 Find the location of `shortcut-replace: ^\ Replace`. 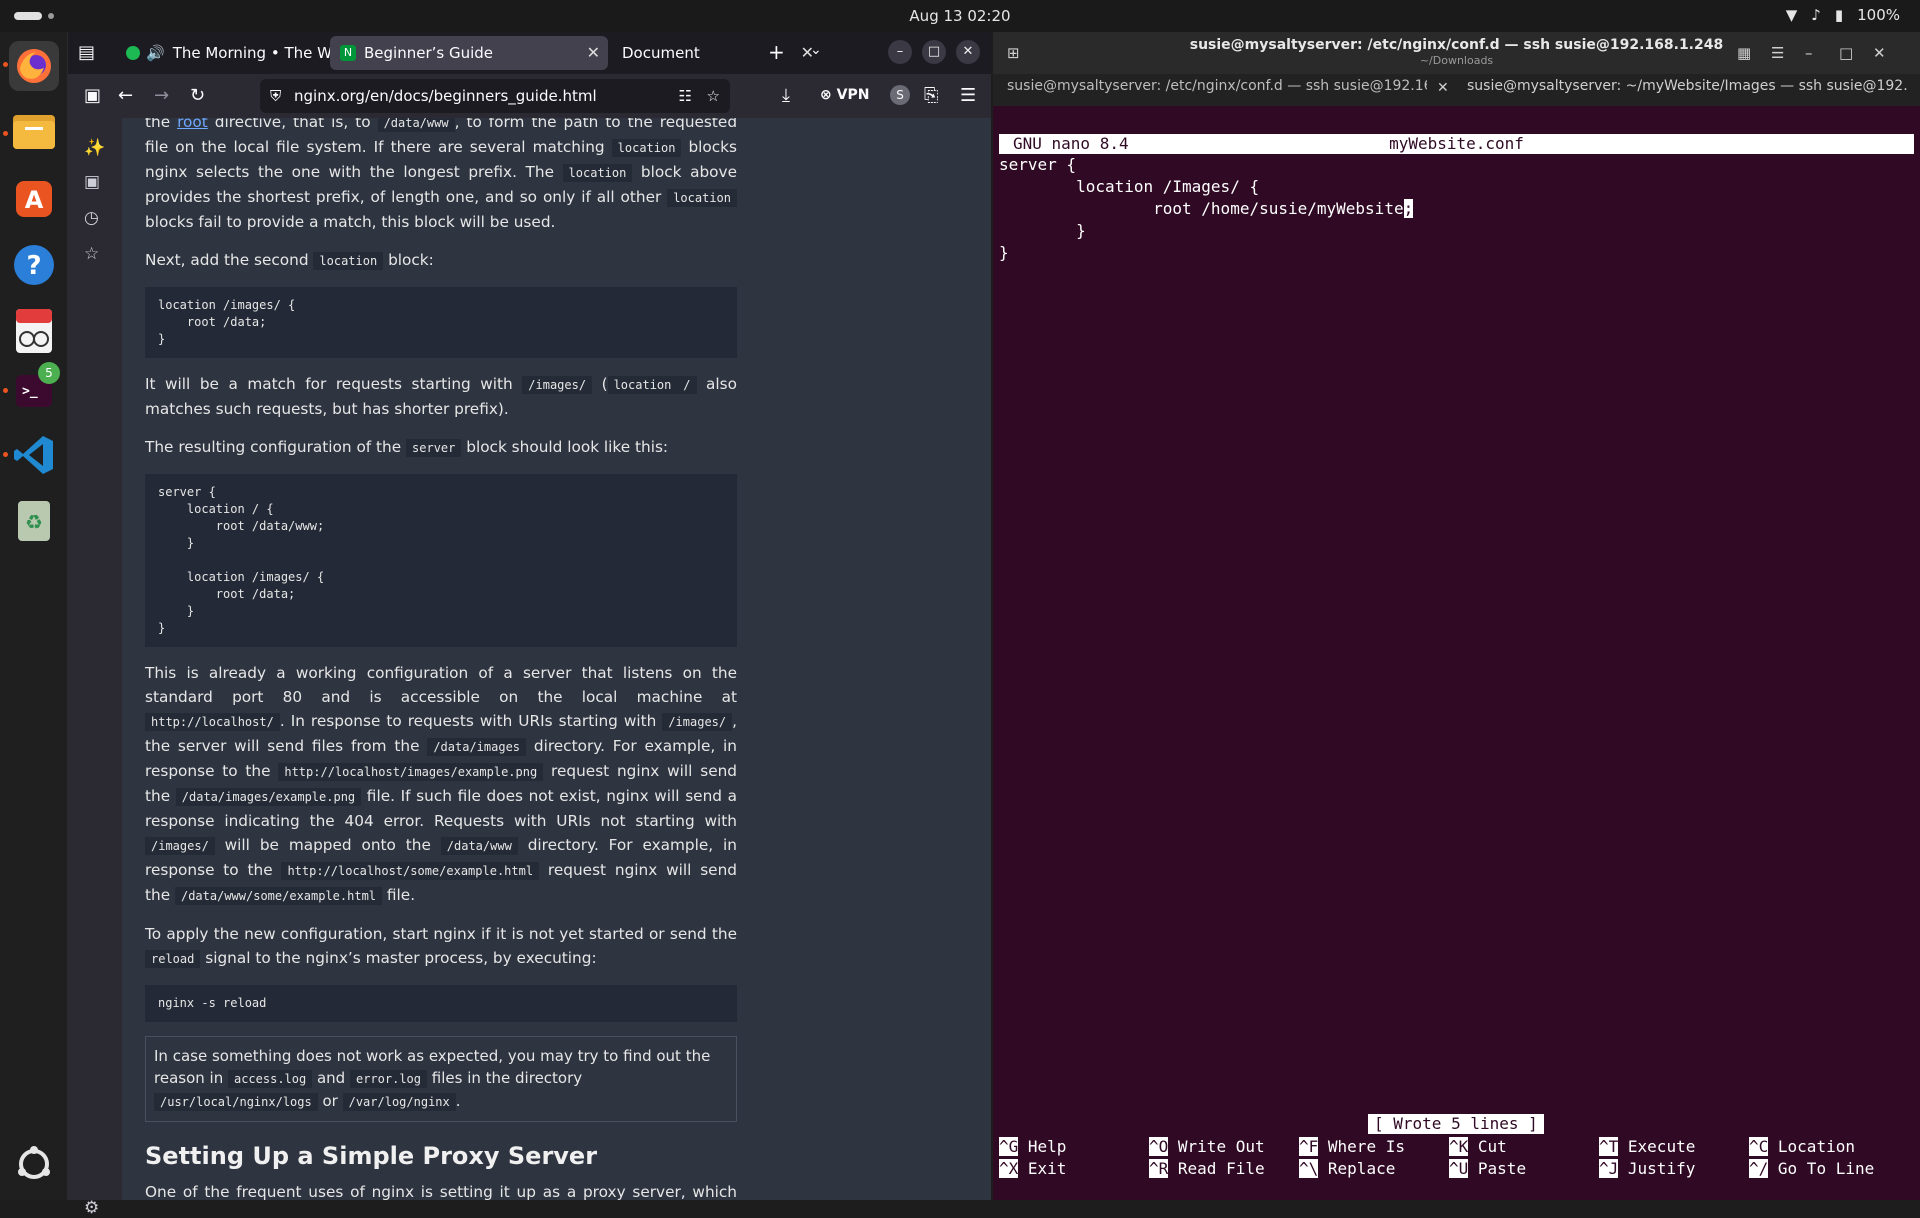

shortcut-replace: ^\ Replace is located at coordinates (1347, 1169).